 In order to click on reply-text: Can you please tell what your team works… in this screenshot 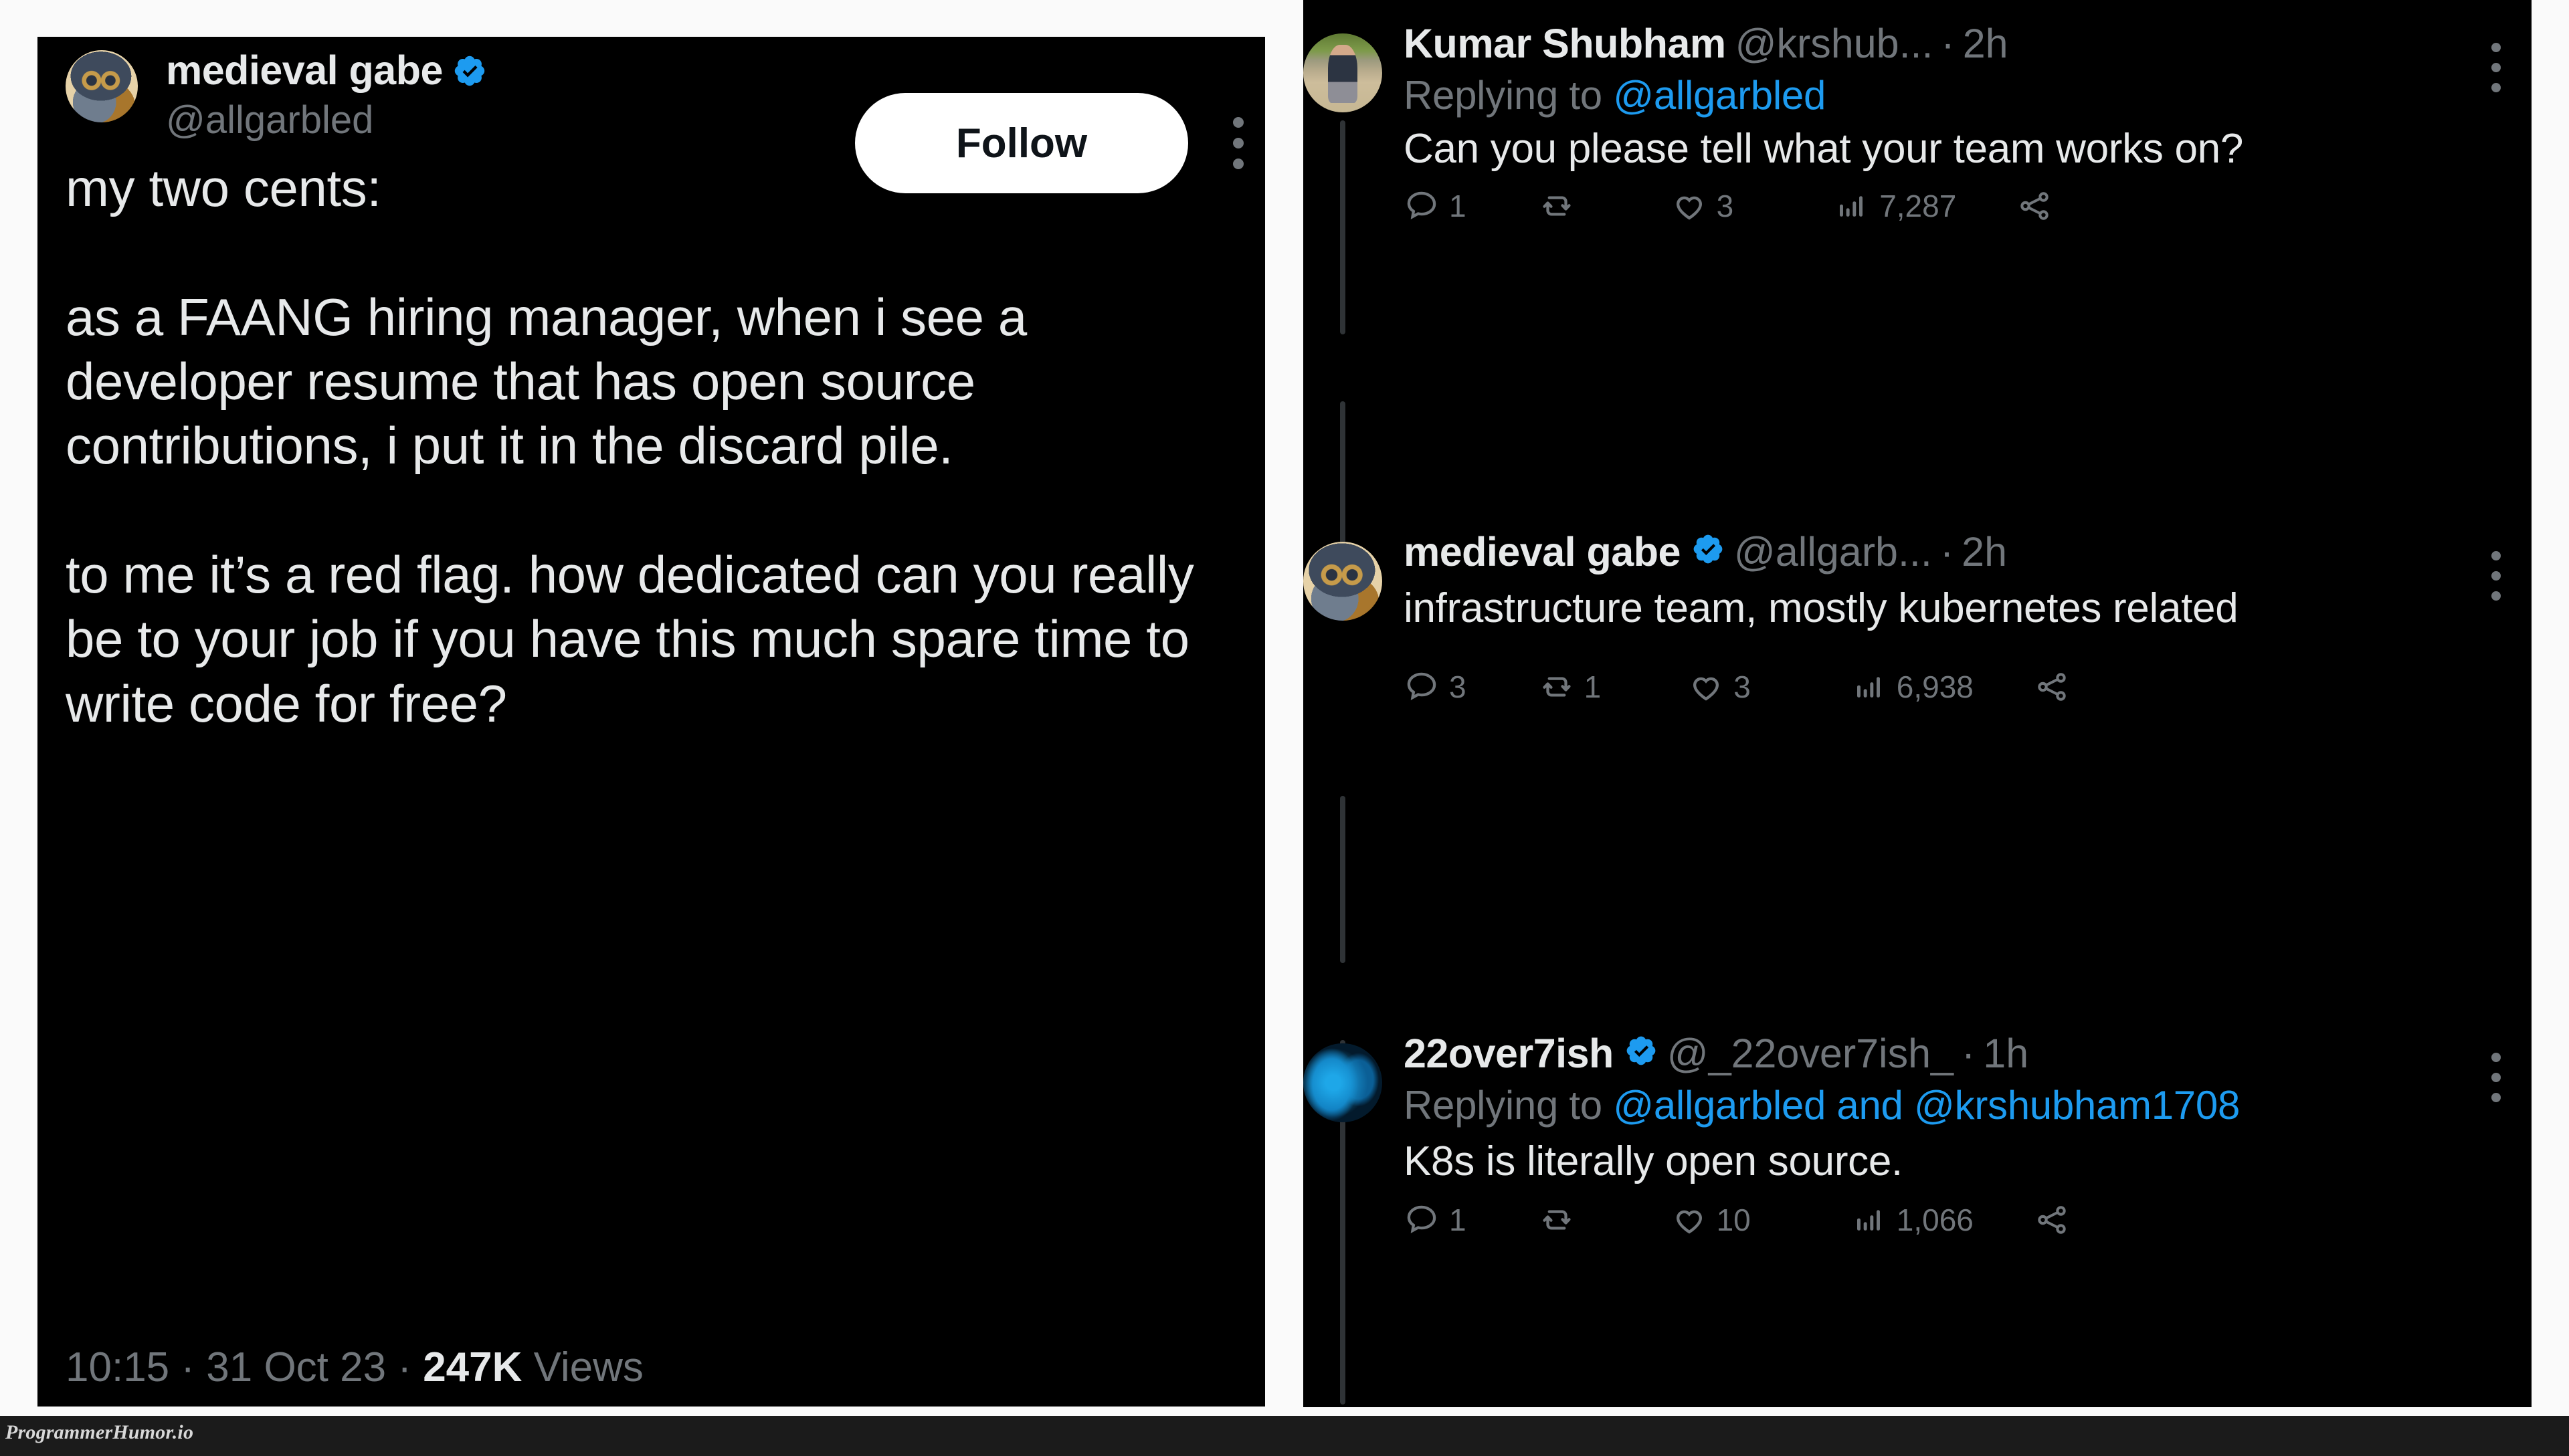, I will do `click(1824, 149)`.